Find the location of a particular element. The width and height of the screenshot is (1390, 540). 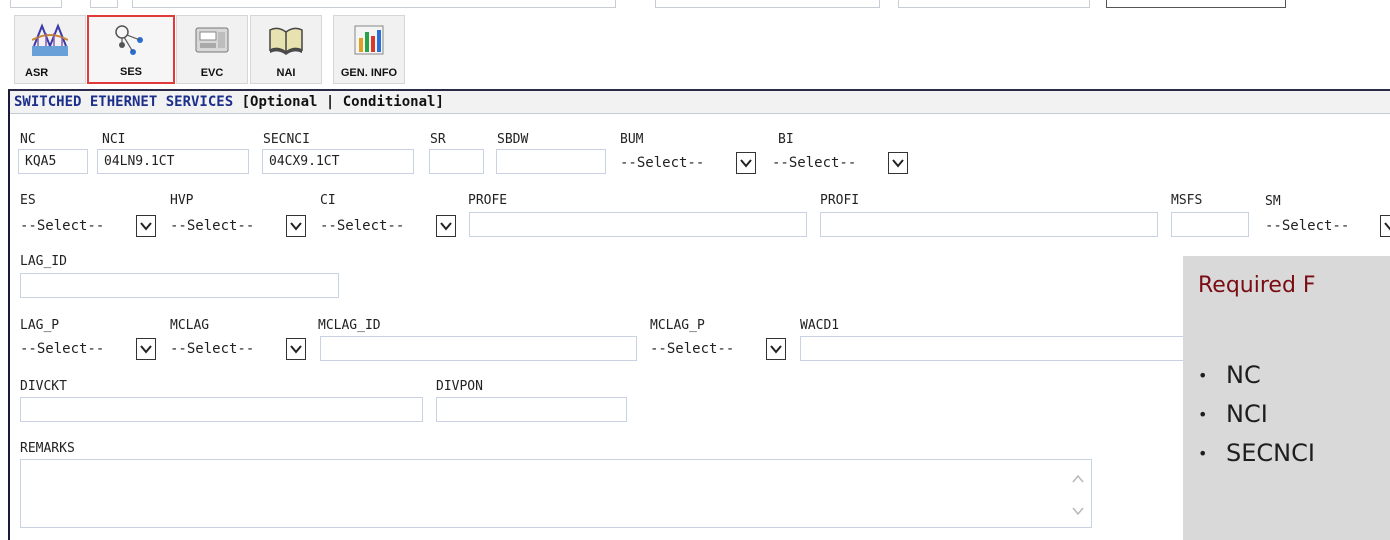

msfs-field is located at coordinates (1210, 224).